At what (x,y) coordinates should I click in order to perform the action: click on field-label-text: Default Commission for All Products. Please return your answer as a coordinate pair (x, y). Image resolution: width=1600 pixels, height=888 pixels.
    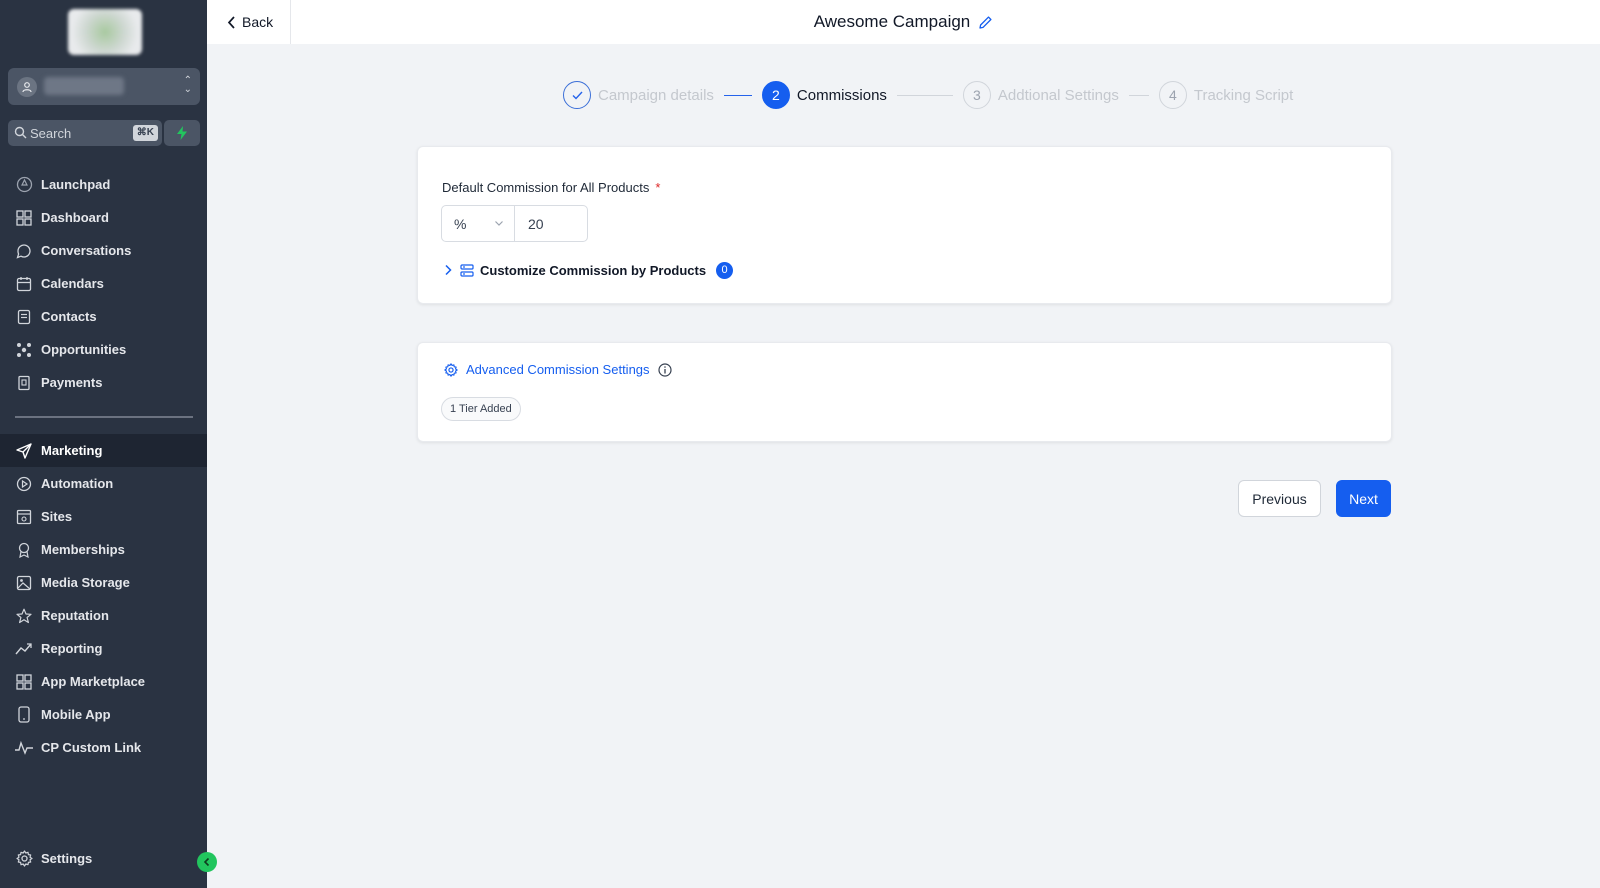
    Looking at the image, I should click on (546, 187).